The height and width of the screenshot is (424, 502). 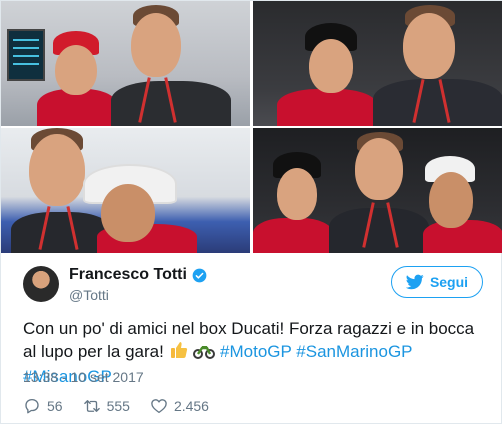 What do you see at coordinates (256, 351) in the screenshot?
I see `hashtag-link: #MotoGP` at bounding box center [256, 351].